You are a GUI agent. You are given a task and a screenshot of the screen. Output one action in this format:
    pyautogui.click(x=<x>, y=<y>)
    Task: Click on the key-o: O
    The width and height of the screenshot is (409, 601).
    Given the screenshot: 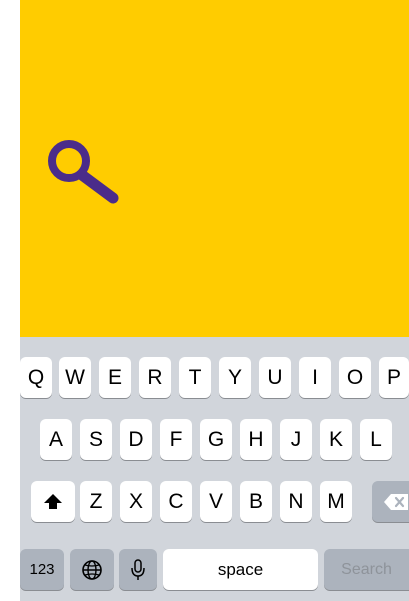 What is the action you would take?
    pyautogui.click(x=355, y=377)
    